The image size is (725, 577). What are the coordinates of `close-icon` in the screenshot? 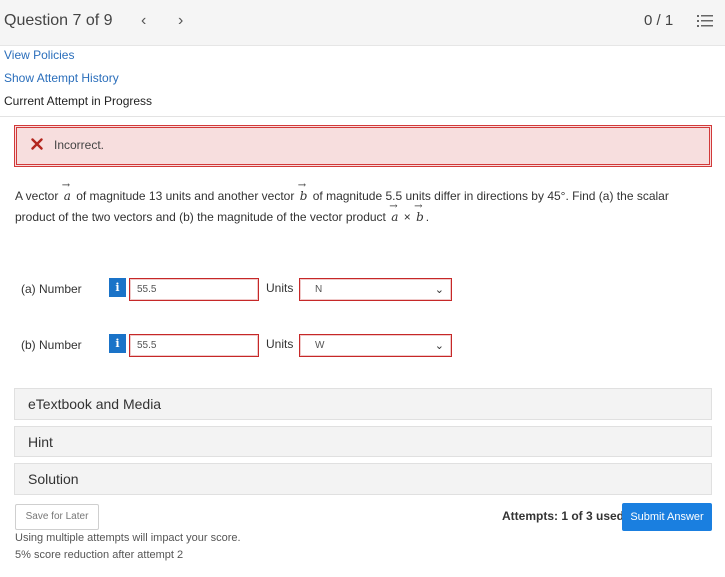 It's located at (37, 144).